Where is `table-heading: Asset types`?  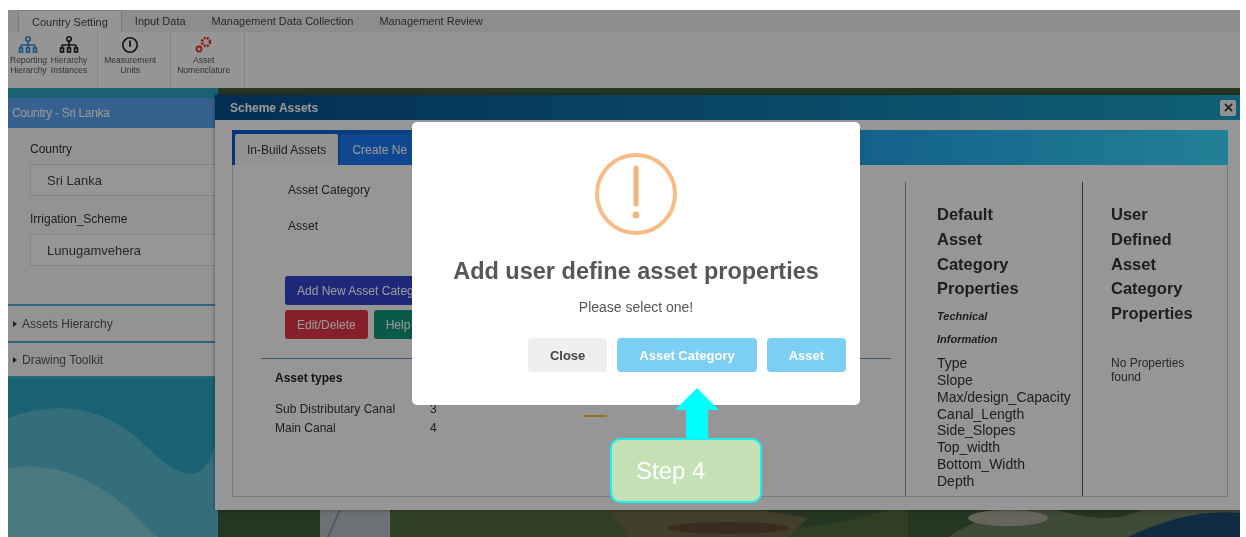 table-heading: Asset types is located at coordinates (309, 378).